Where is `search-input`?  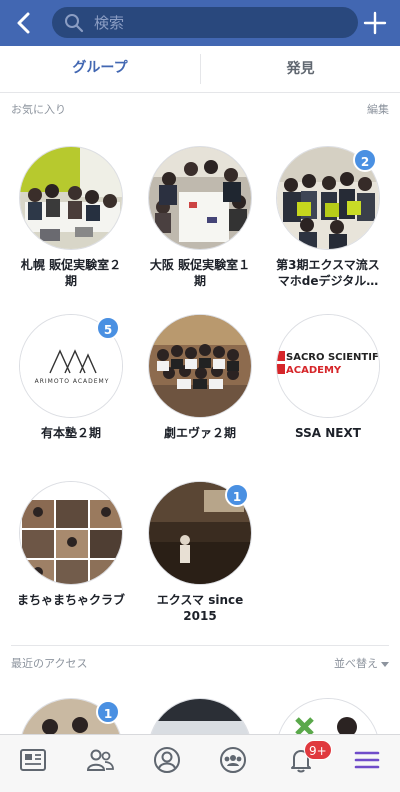
search-input is located at coordinates (219, 22).